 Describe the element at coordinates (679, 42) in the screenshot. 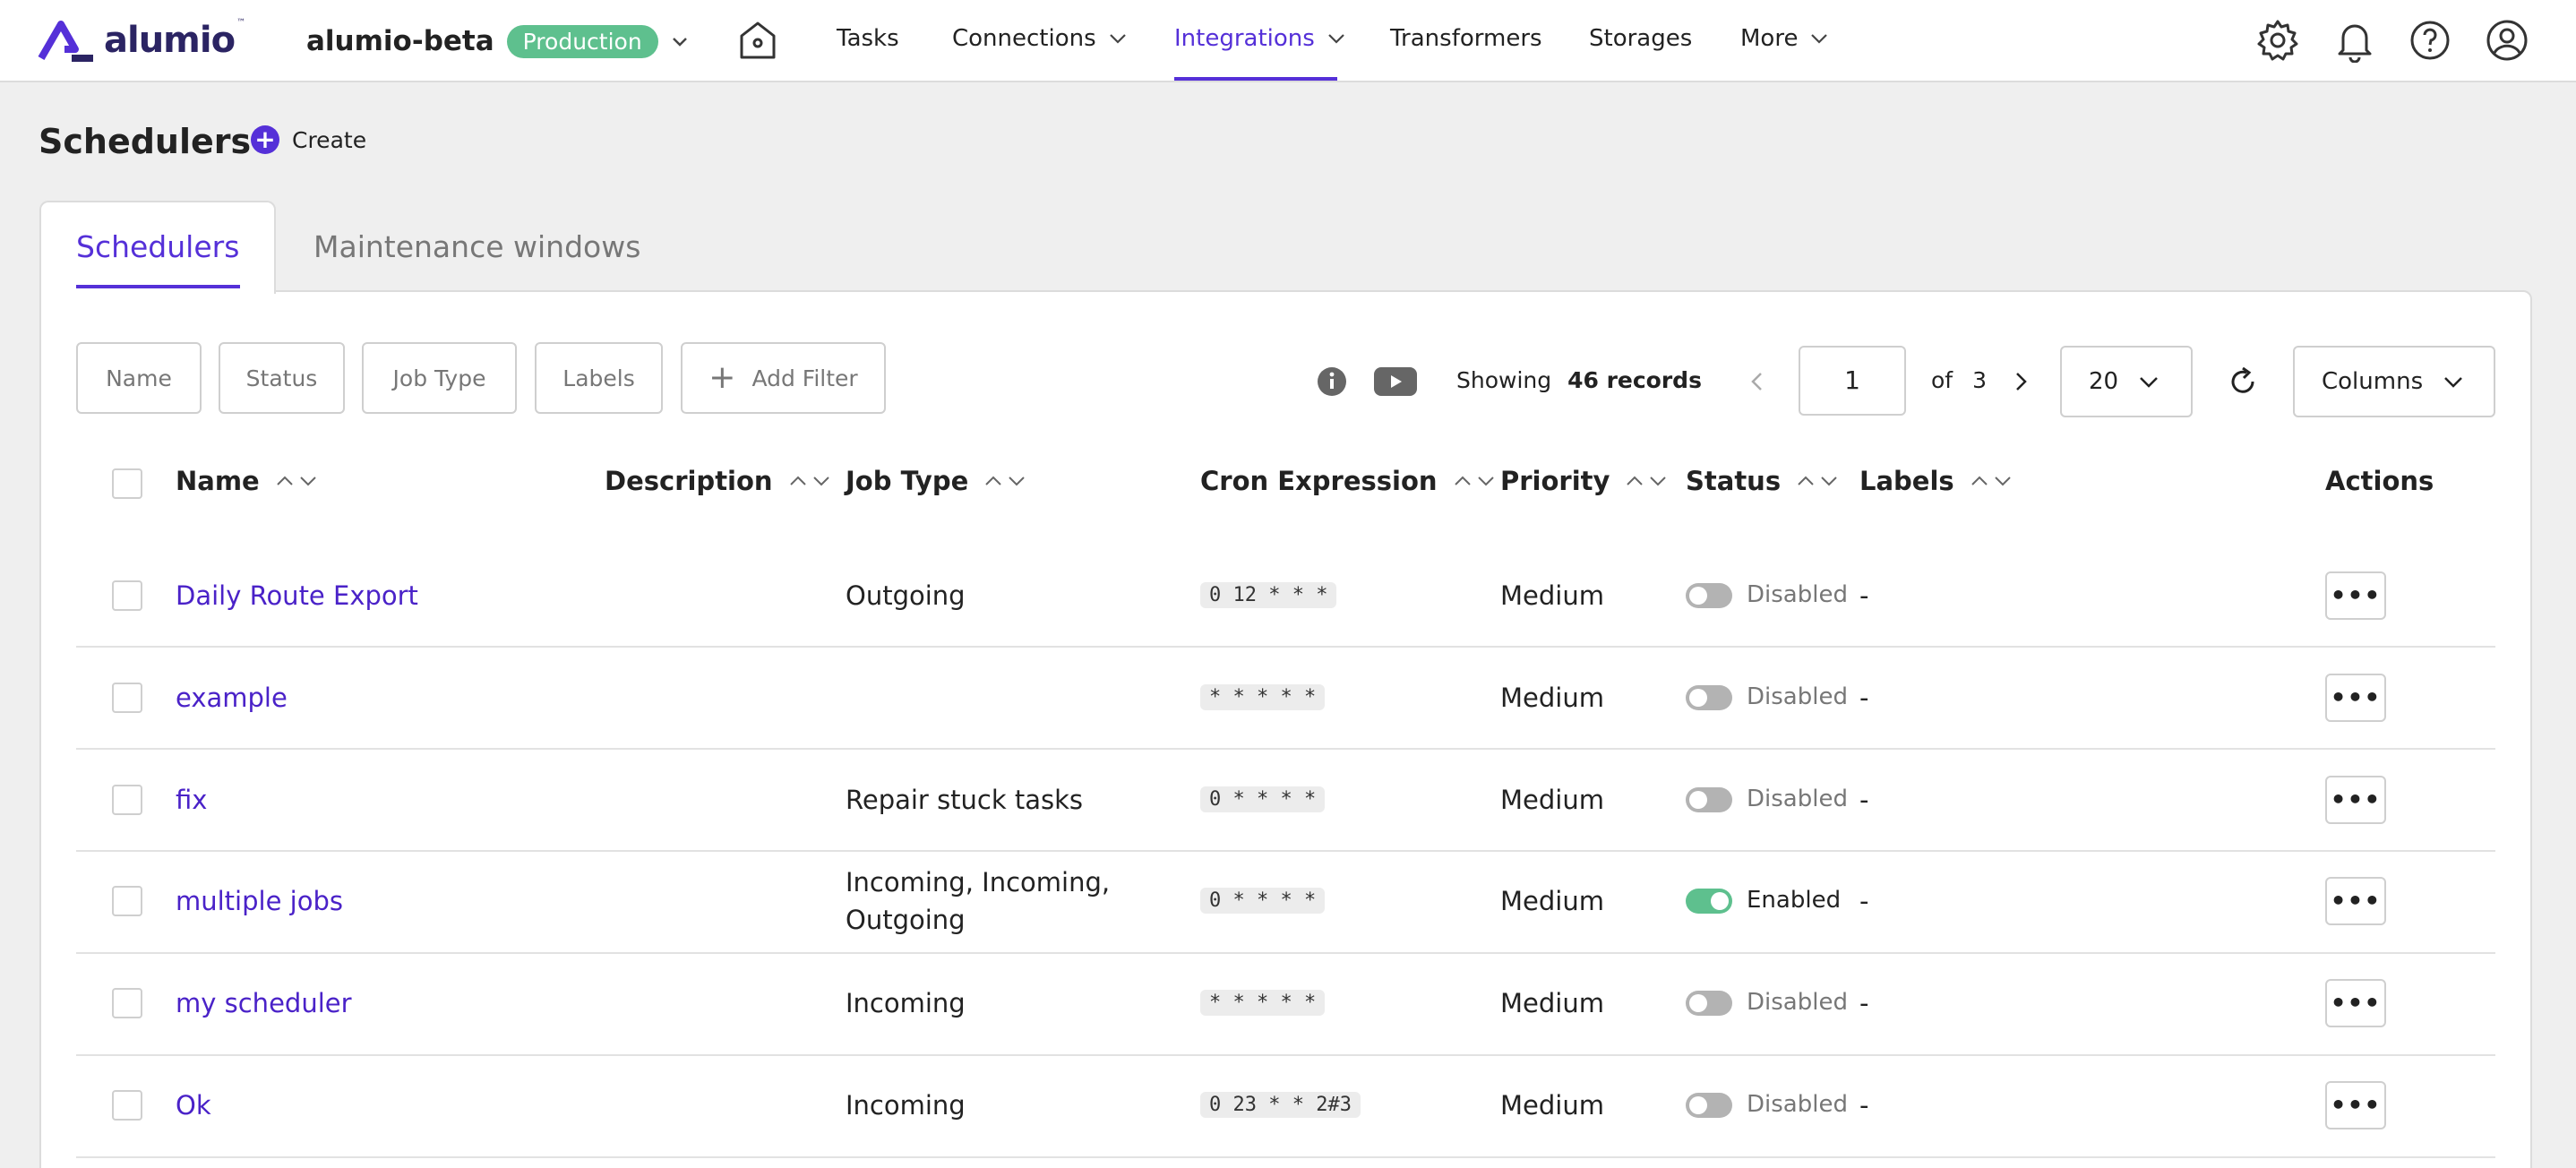

I see `chevron-down-icon` at that location.